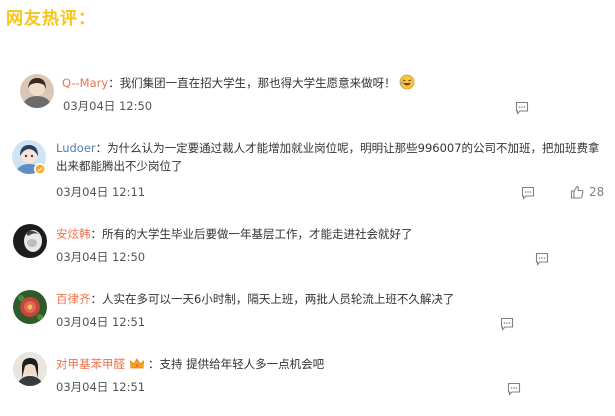 The width and height of the screenshot is (615, 416). What do you see at coordinates (128, 192) in the screenshot?
I see `comment-time: 12:11` at bounding box center [128, 192].